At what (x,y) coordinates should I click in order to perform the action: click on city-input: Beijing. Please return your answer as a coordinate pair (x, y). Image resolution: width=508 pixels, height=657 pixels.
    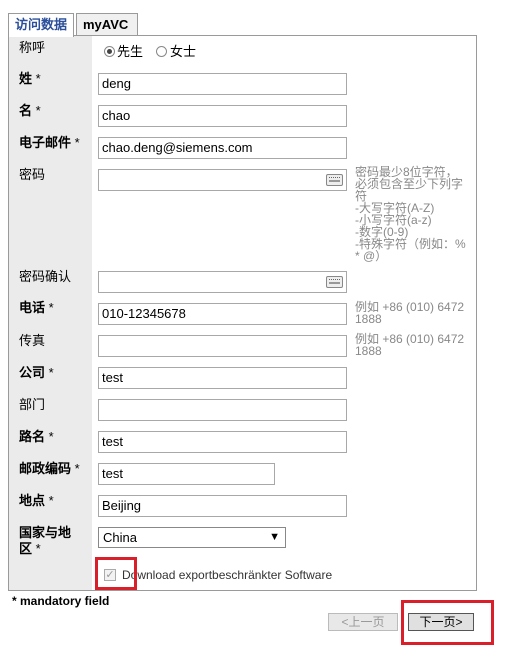
    Looking at the image, I should click on (222, 506).